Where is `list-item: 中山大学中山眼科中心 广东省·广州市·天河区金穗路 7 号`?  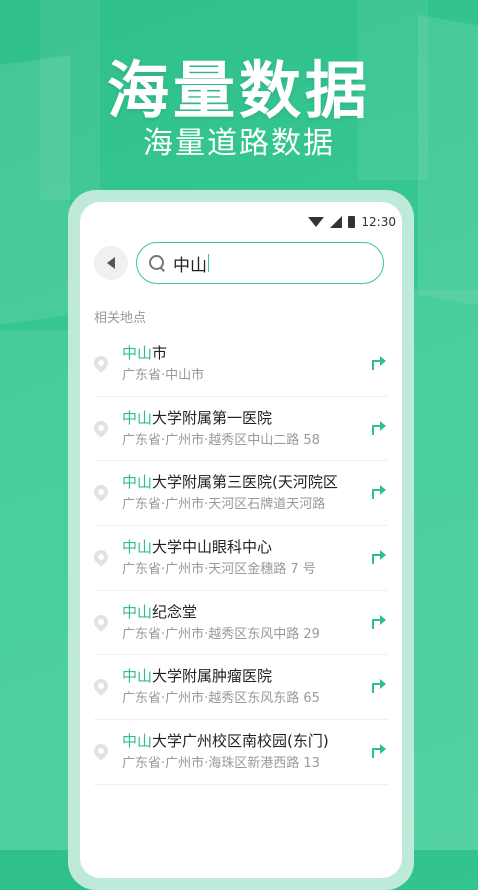
list-item: 中山大学中山眼科中心 广东省·广州市·天河区金穗路 7 号 is located at coordinates (239, 558).